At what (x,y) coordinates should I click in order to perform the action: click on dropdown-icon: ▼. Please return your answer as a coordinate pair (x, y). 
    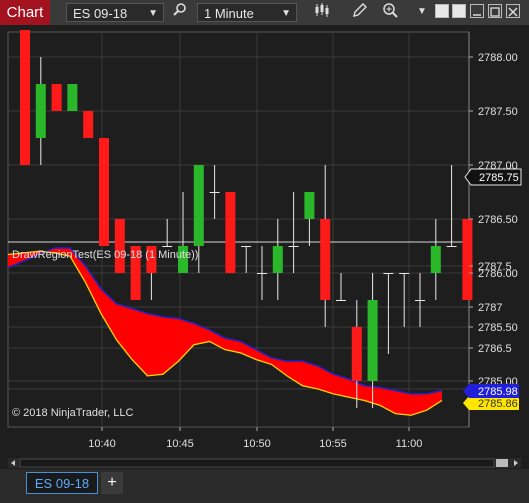
    Looking at the image, I should click on (422, 12).